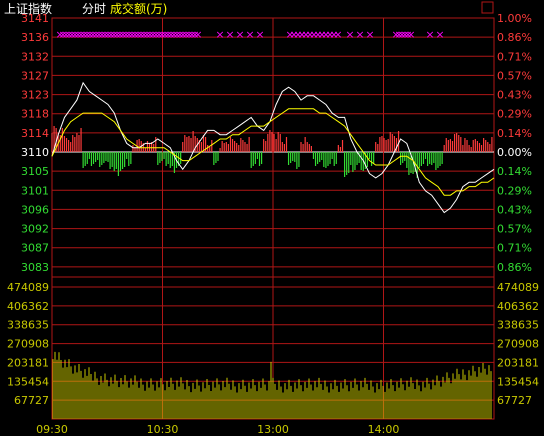  Describe the element at coordinates (487, 7) in the screenshot. I see `window-toggle-icon` at that location.